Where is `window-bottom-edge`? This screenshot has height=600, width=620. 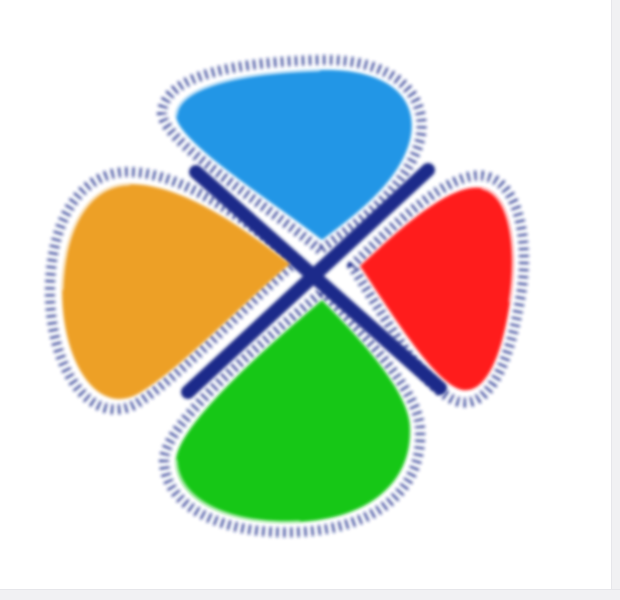
window-bottom-edge is located at coordinates (310, 594).